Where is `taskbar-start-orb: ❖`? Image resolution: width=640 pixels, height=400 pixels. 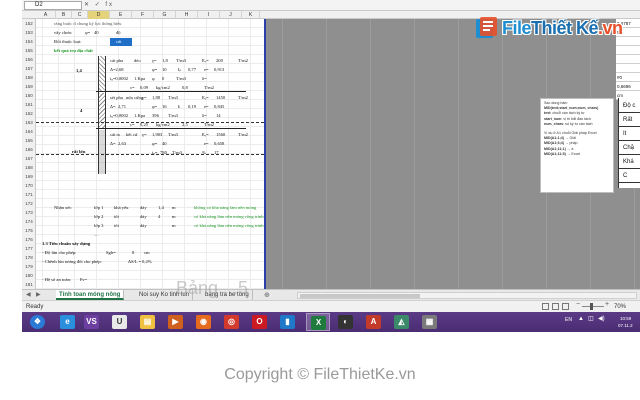 taskbar-start-orb: ❖ is located at coordinates (38, 322).